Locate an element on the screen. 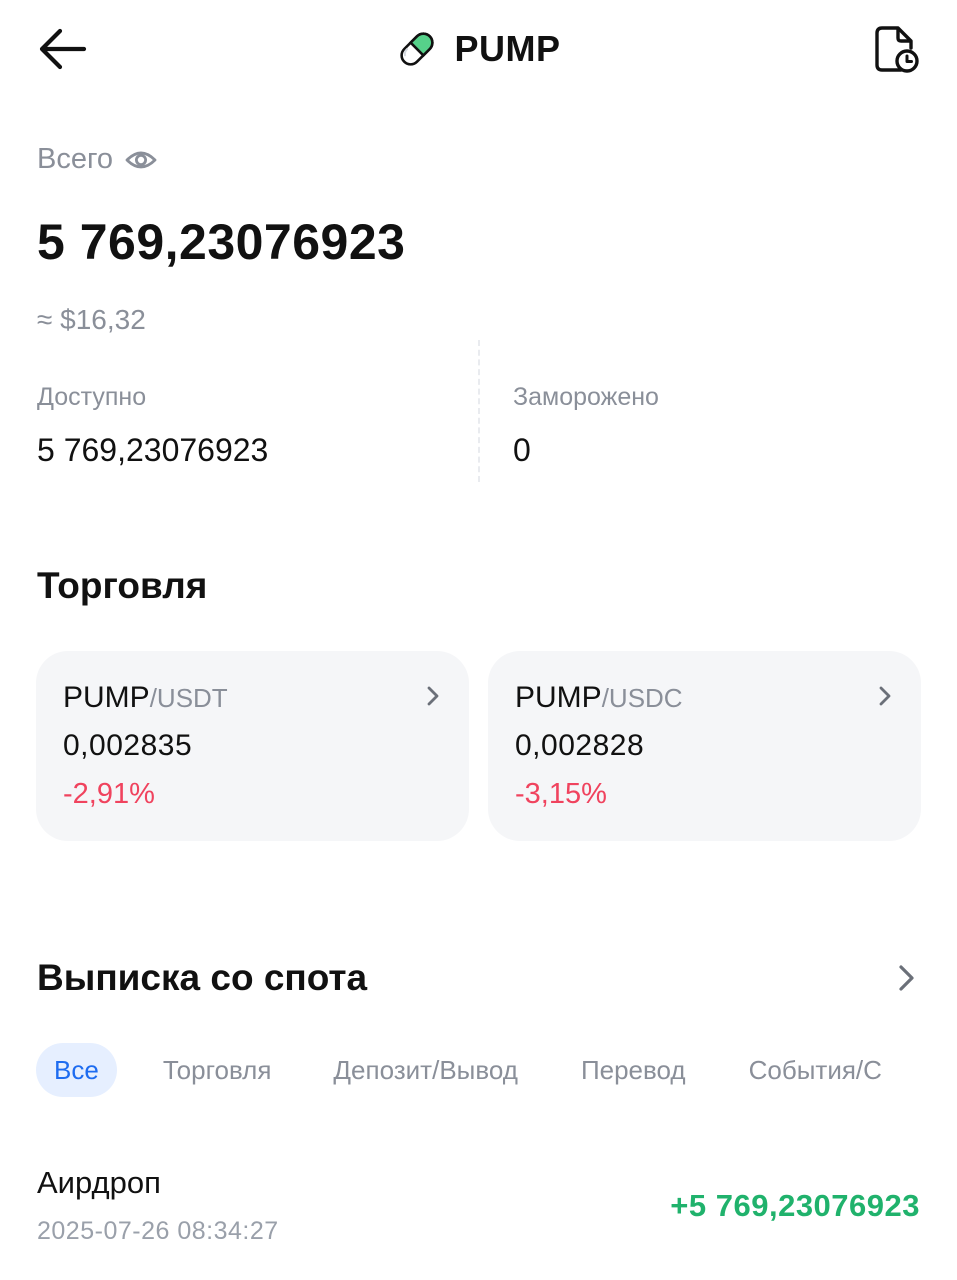  pair-change: -3,15% is located at coordinates (561, 794).